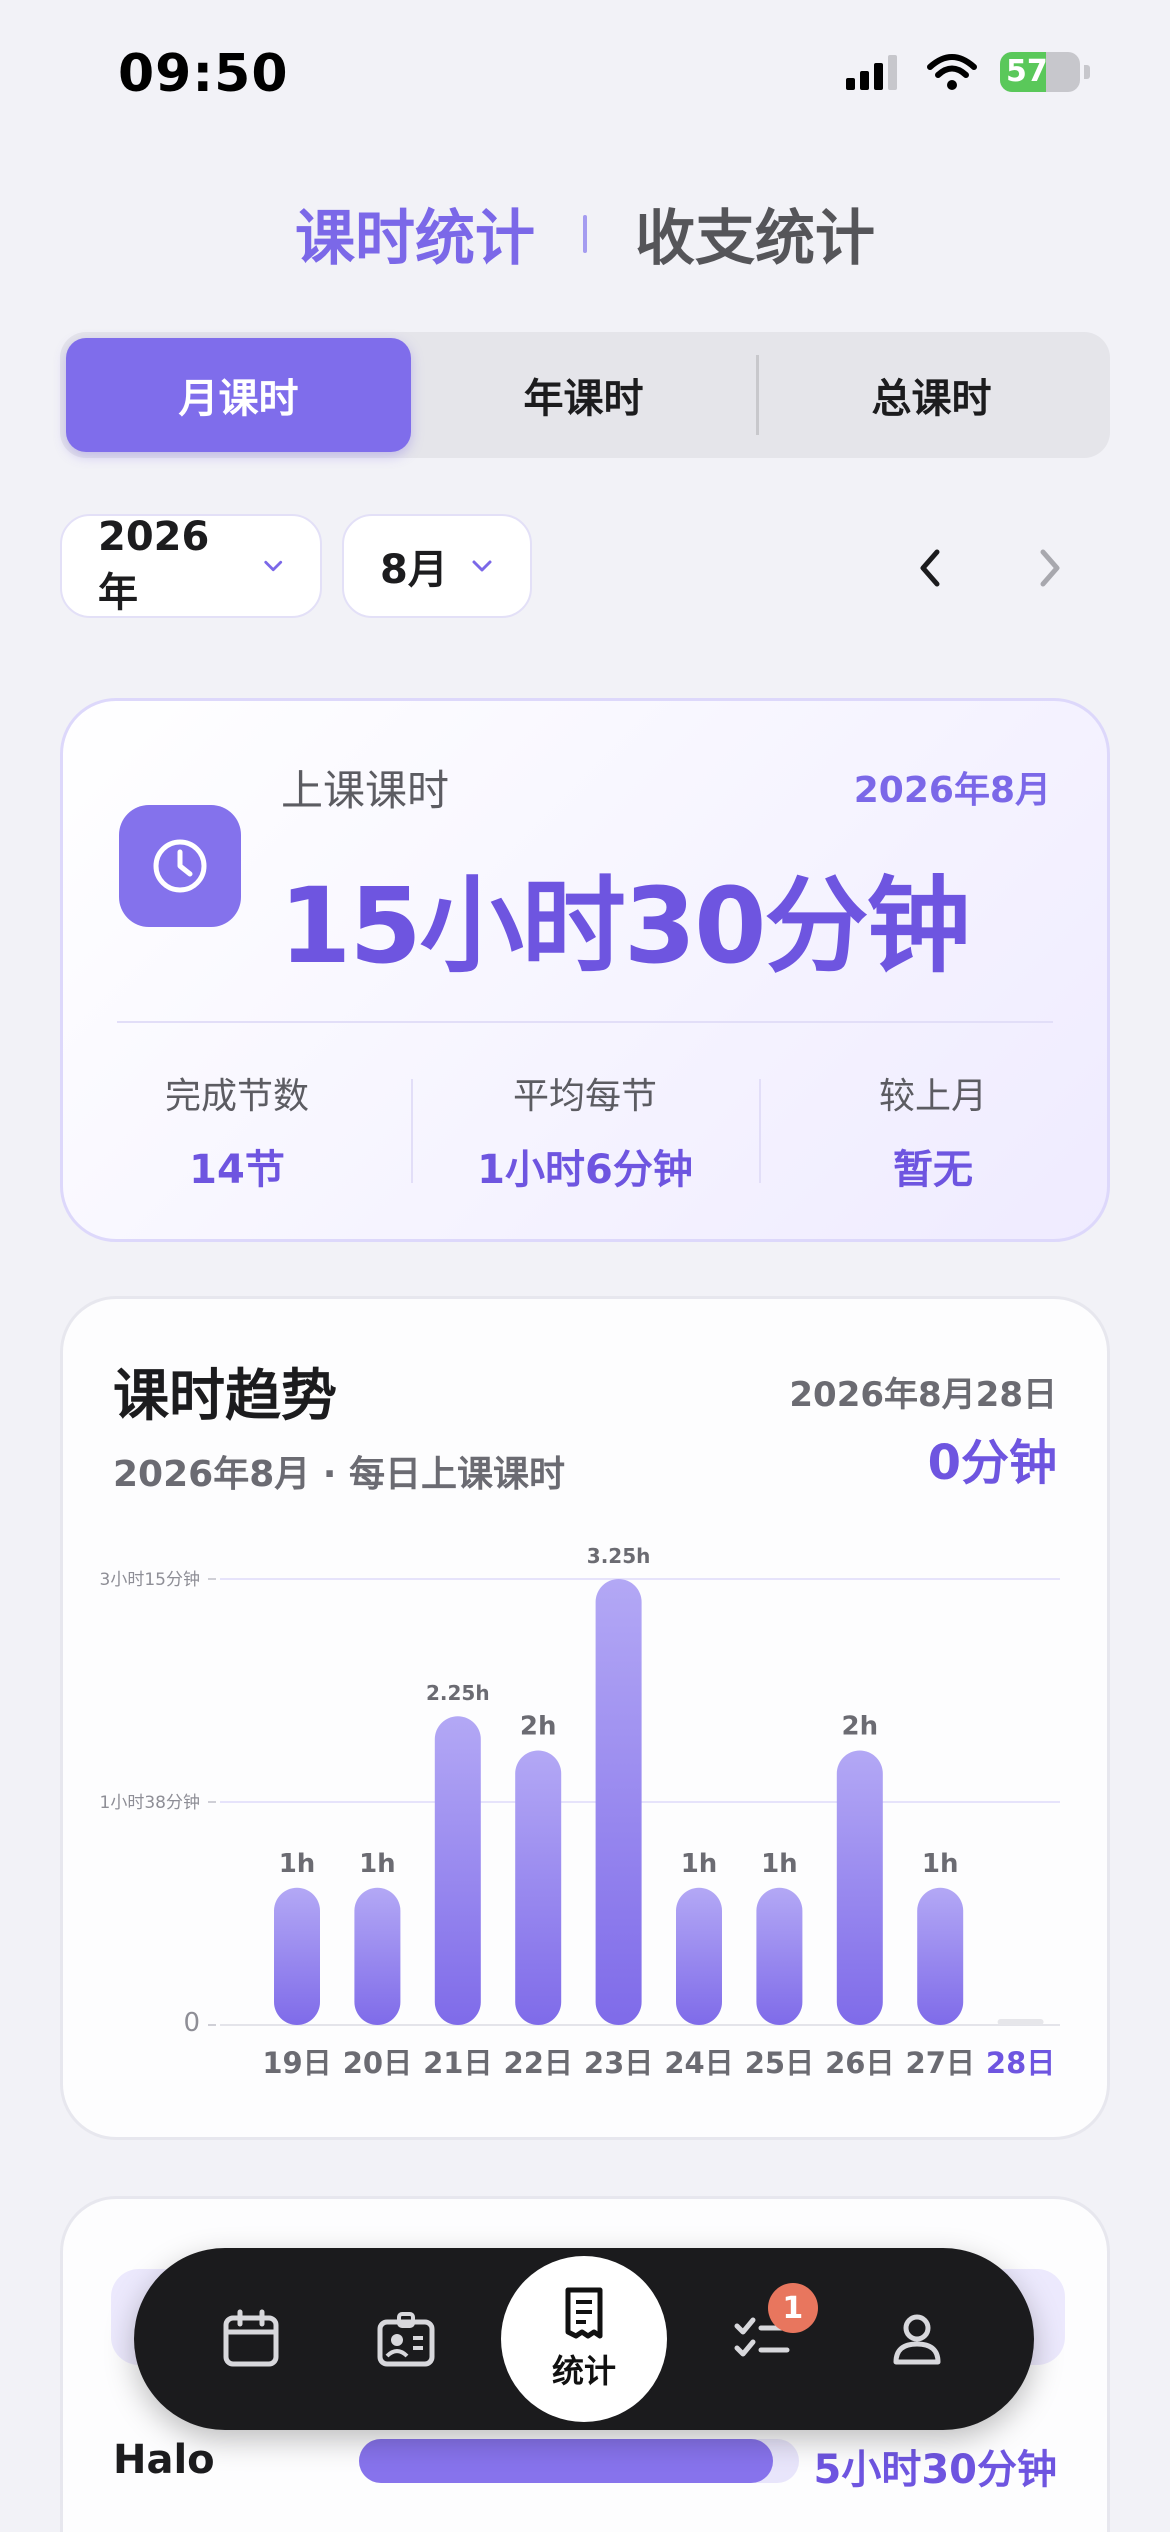 Image resolution: width=1170 pixels, height=2532 pixels. Describe the element at coordinates (952, 72) in the screenshot. I see `wifi-icon` at that location.